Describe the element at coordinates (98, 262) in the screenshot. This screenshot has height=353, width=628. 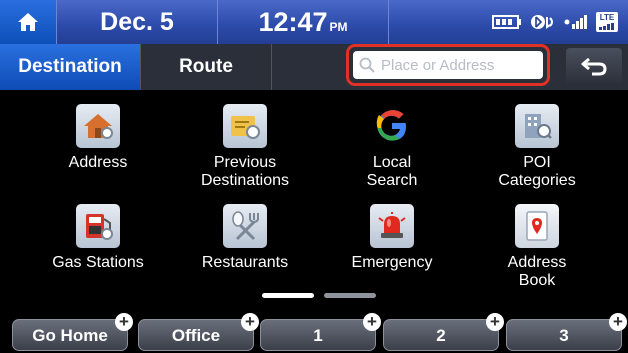
I see `menu-item-label: Gas Stations` at that location.